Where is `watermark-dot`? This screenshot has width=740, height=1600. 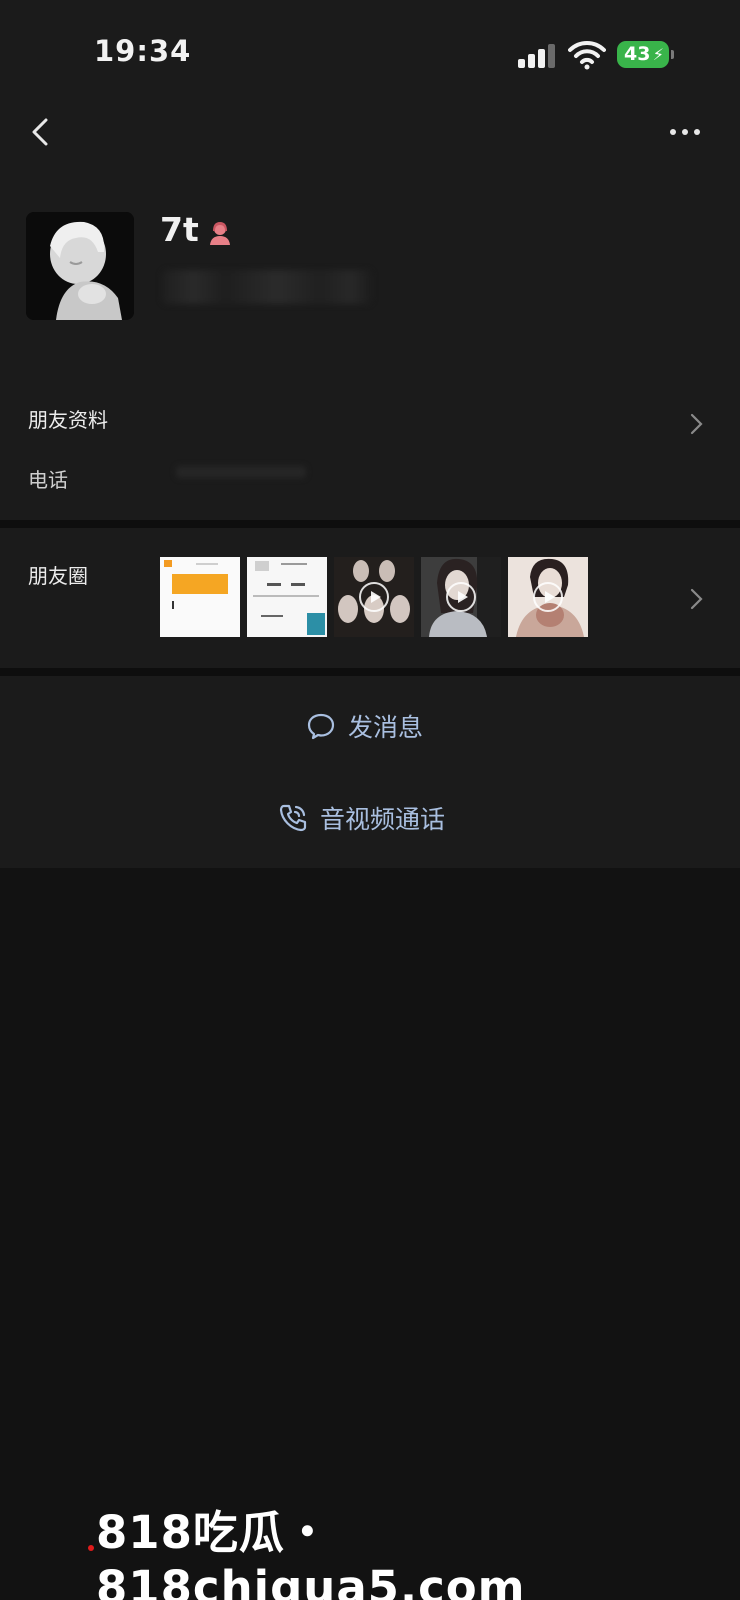
watermark-dot is located at coordinates (91, 1548).